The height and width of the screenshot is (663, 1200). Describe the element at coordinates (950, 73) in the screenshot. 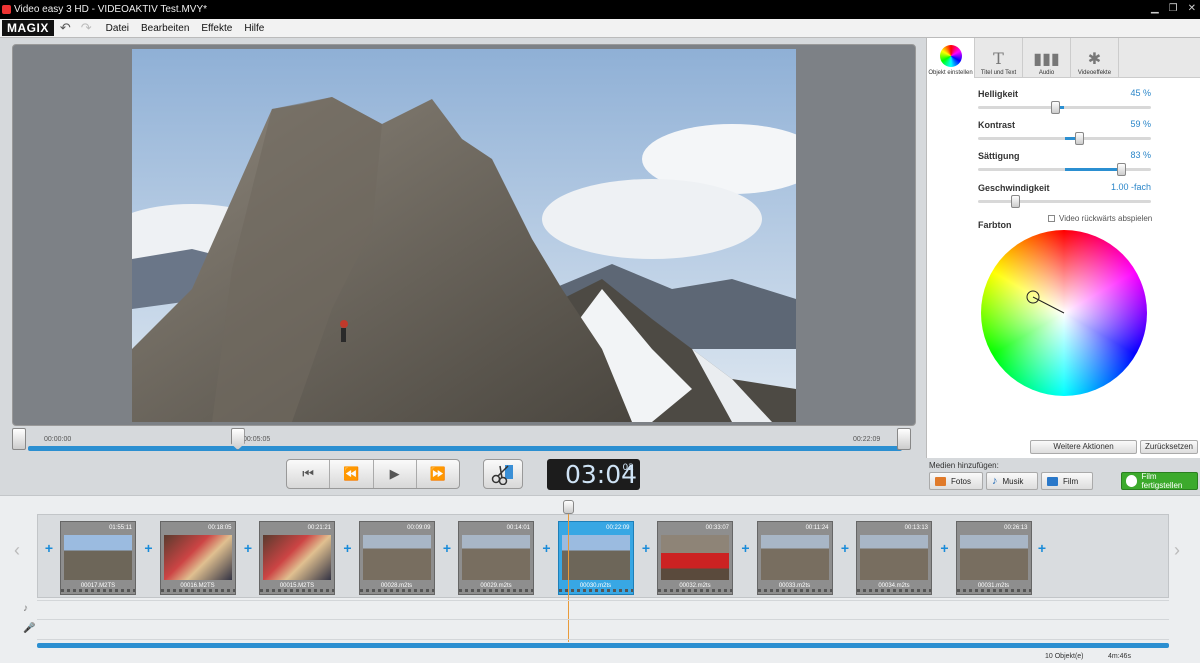

I see `tab-label: Objekt einstellen` at that location.